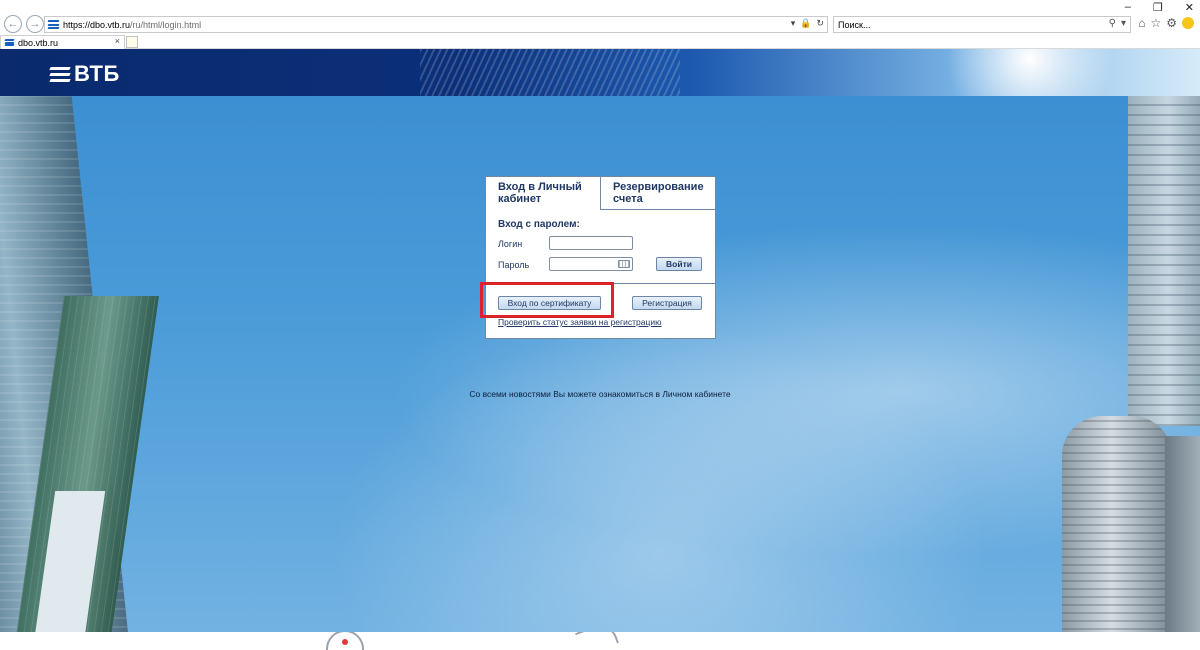 This screenshot has height=650, width=1200. What do you see at coordinates (1030, 72) in the screenshot?
I see `header-sun-glow` at bounding box center [1030, 72].